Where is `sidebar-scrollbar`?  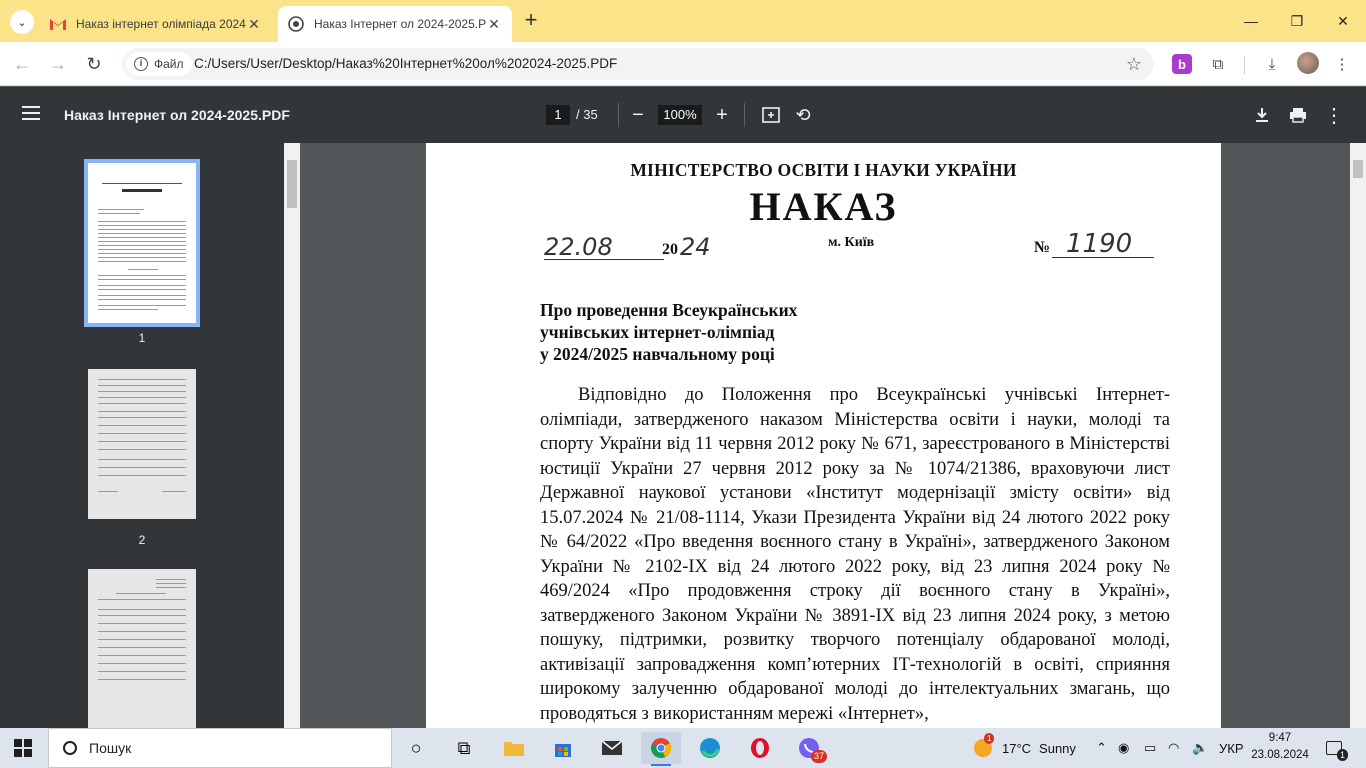 sidebar-scrollbar is located at coordinates (292, 435).